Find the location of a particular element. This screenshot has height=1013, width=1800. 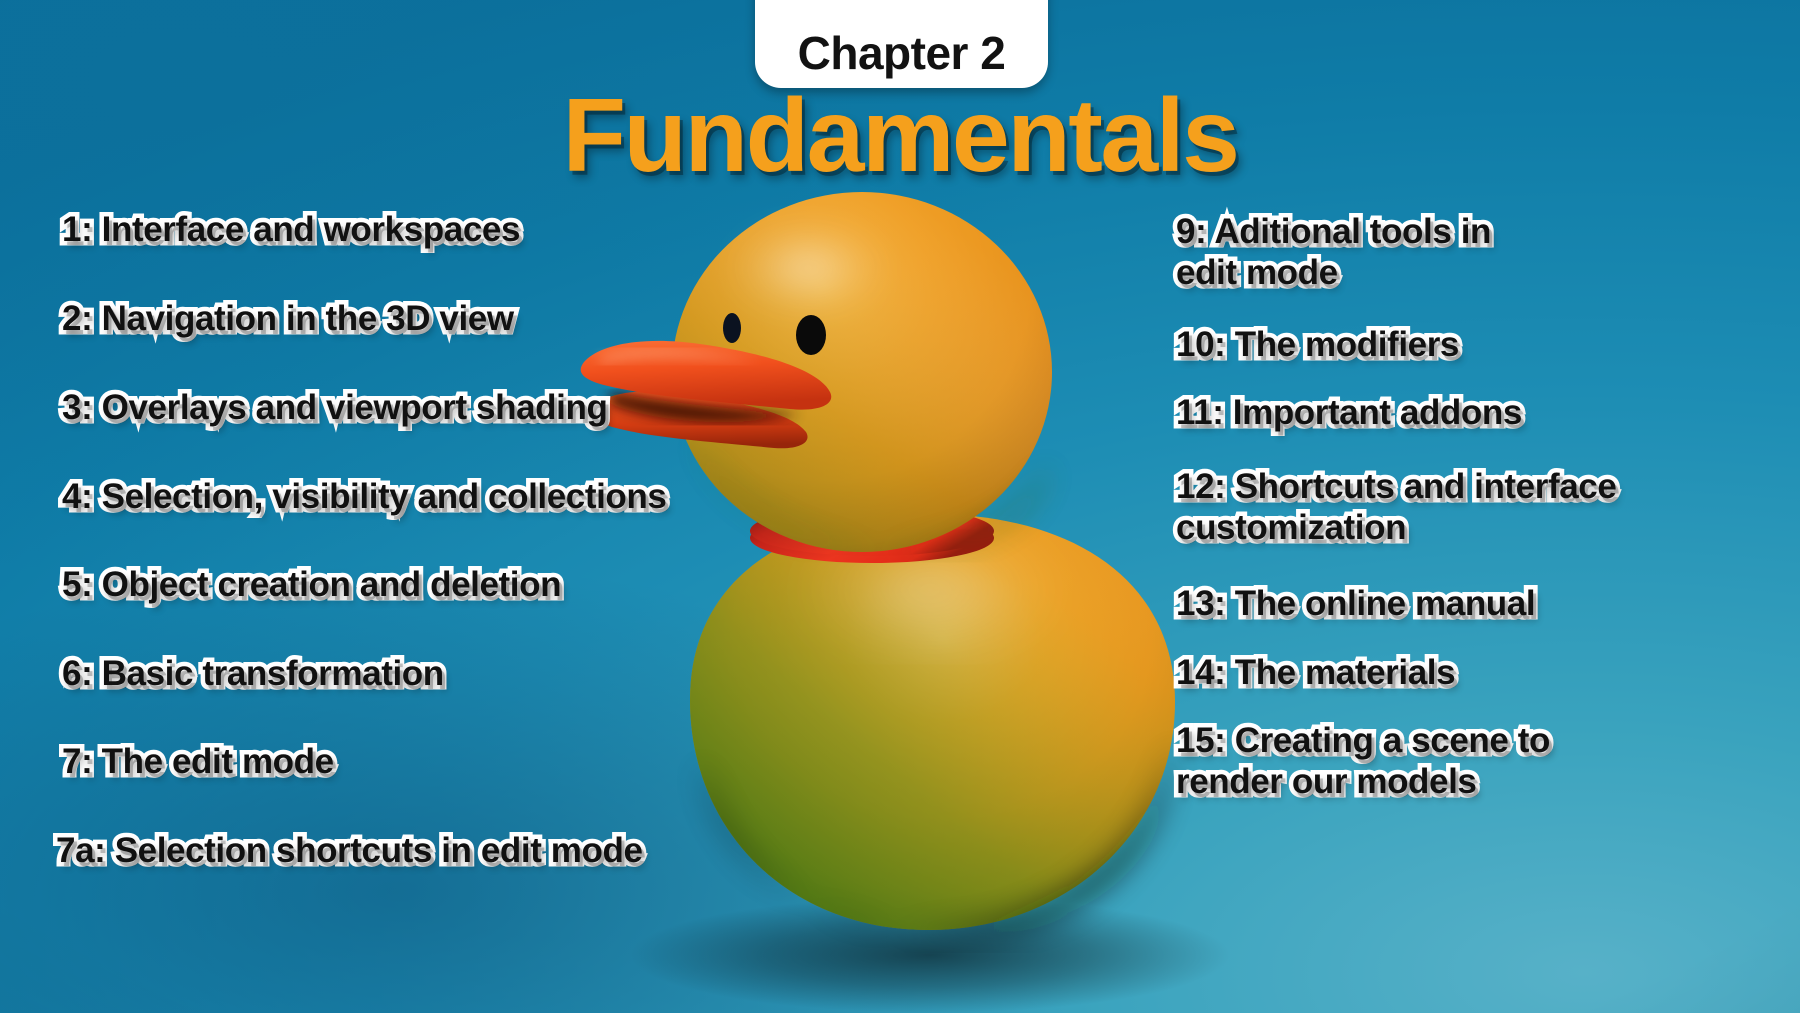

toc-item-10: 10: The modifiers is located at coordinates (1318, 345).